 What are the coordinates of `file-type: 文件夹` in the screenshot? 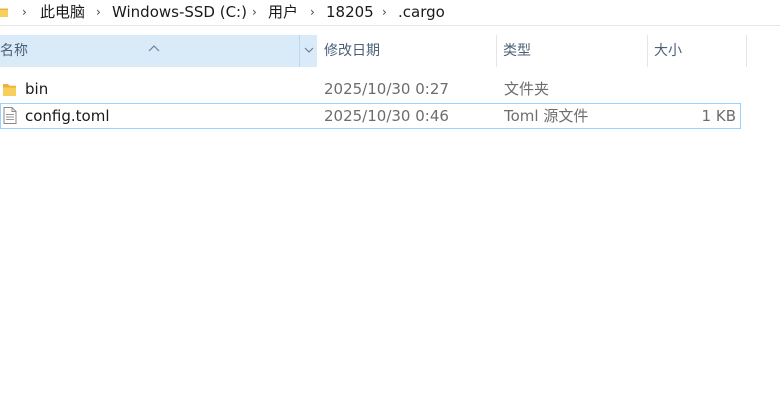 It's located at (527, 89).